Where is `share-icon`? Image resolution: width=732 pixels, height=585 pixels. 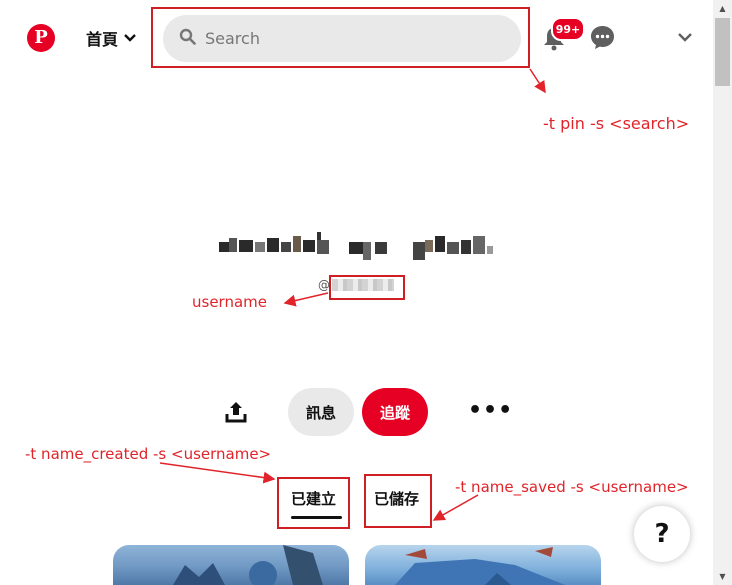
share-icon is located at coordinates (236, 412).